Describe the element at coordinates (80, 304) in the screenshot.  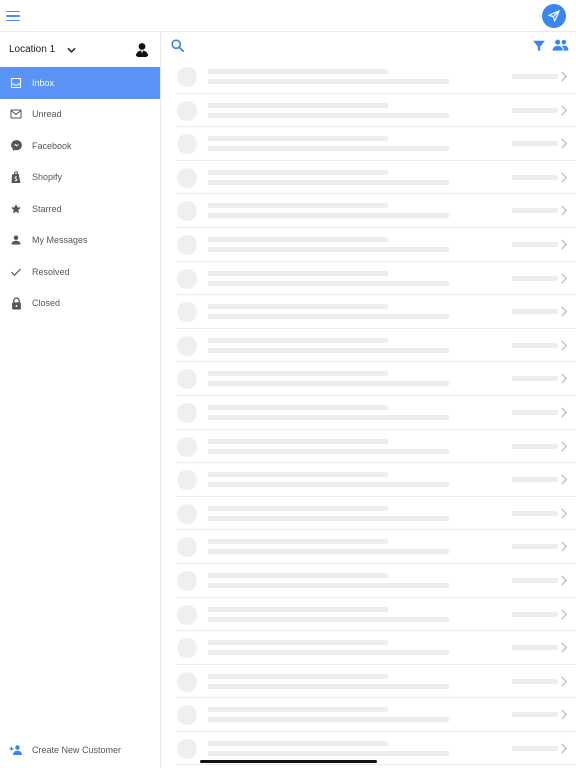
I see `sidebar-item-closed: Closed` at that location.